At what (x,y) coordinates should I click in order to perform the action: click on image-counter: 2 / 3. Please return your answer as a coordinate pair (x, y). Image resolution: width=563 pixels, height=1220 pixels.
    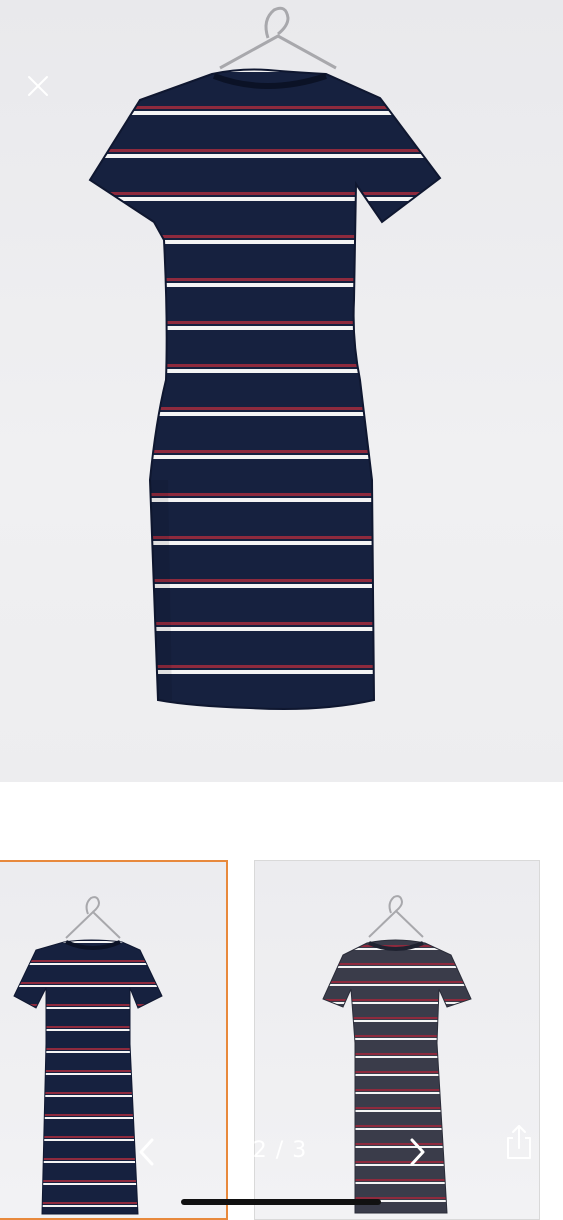
    Looking at the image, I should click on (280, 1150).